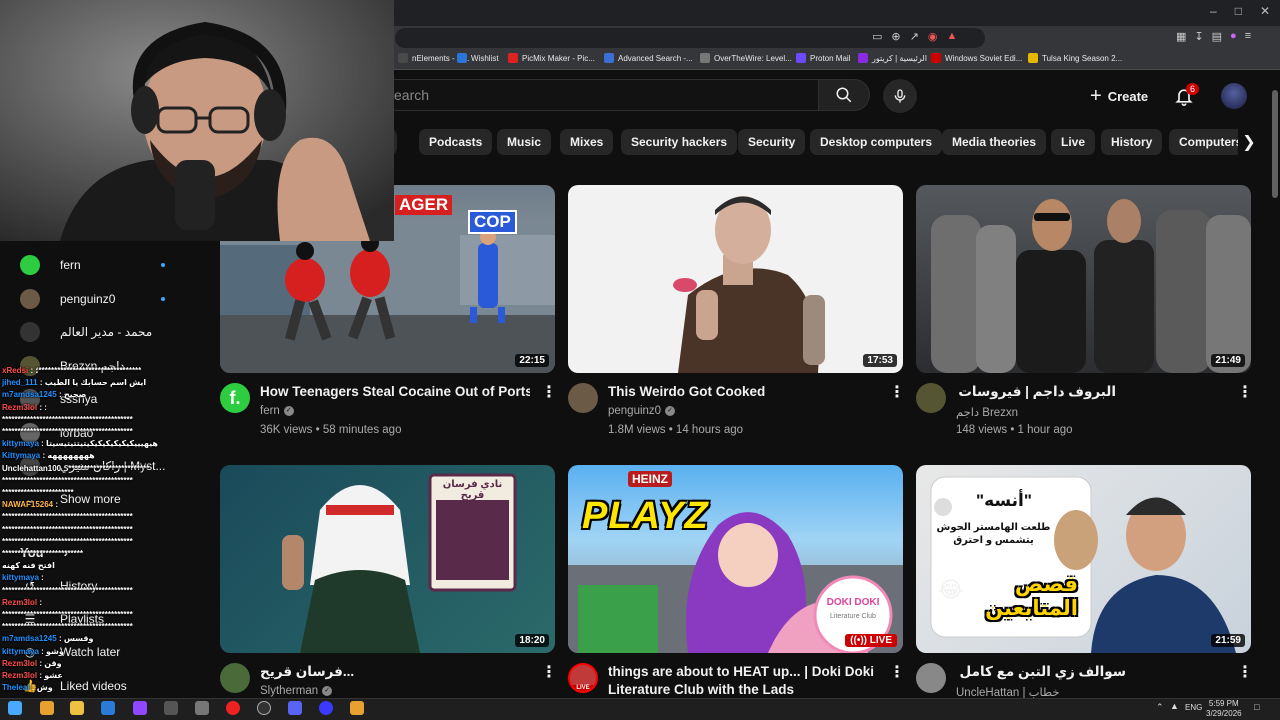  I want to click on scrollbar-thumb, so click(1275, 144).